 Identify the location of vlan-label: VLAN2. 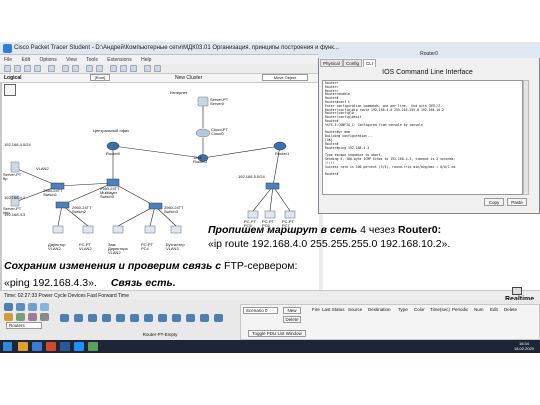
(42, 168).